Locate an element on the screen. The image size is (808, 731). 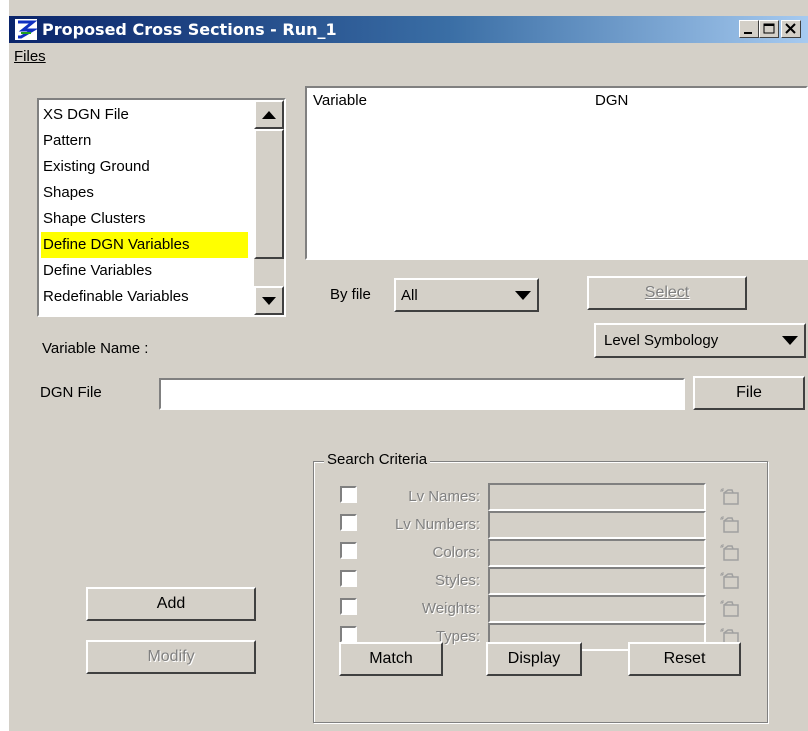
scroll-up-button is located at coordinates (269, 114).